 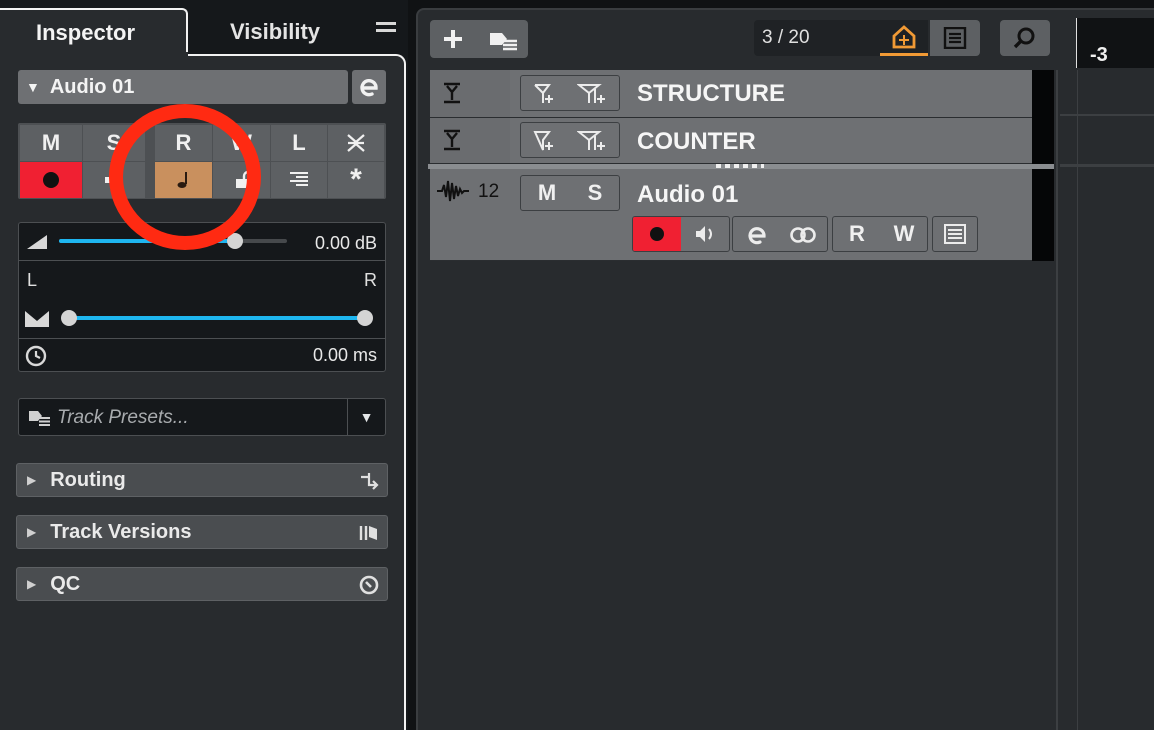 I want to click on track-name-counter: COUNTER, so click(x=696, y=142).